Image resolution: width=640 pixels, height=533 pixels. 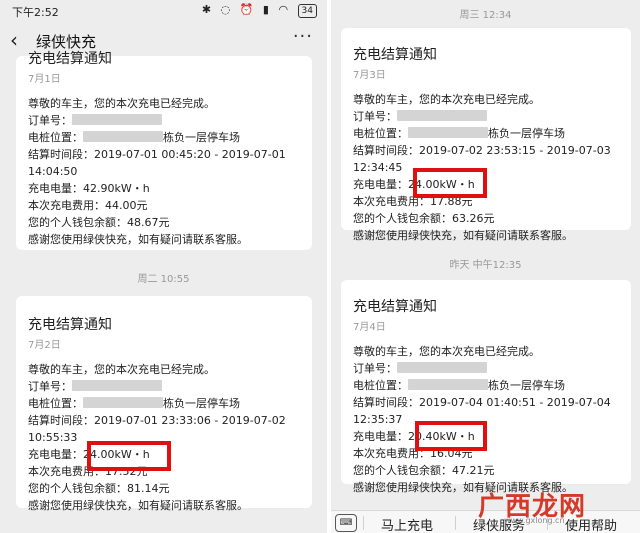 I want to click on balance-row: 您的个人钱包余额：48.67元, so click(x=164, y=222).